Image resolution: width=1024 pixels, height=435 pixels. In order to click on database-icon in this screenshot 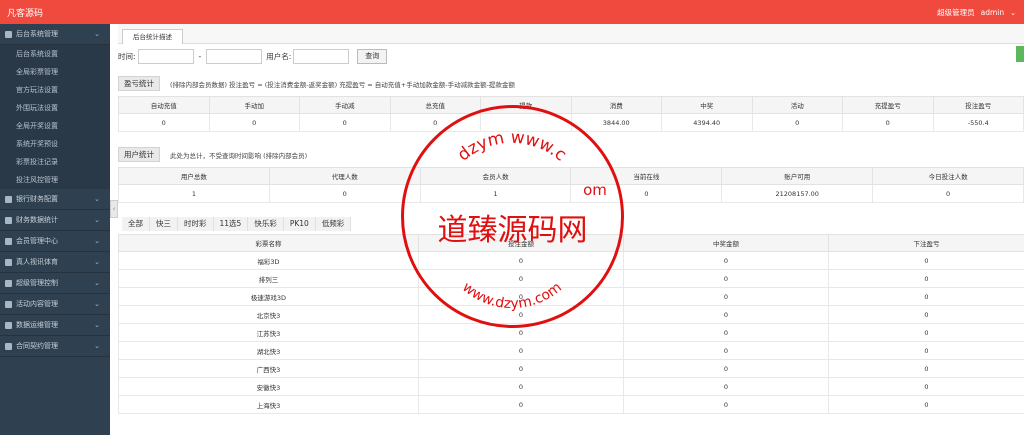, I will do `click(8, 325)`.